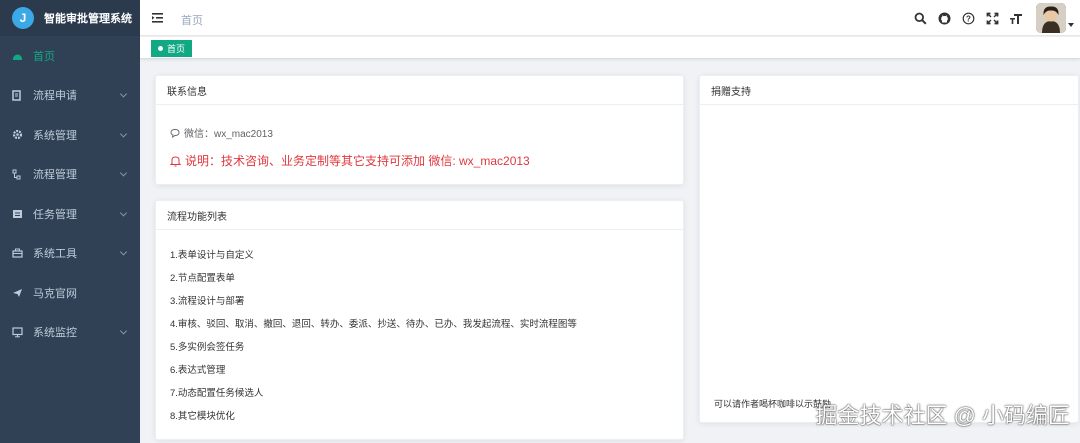  I want to click on list-item: 2.节点配置表单, so click(202, 278).